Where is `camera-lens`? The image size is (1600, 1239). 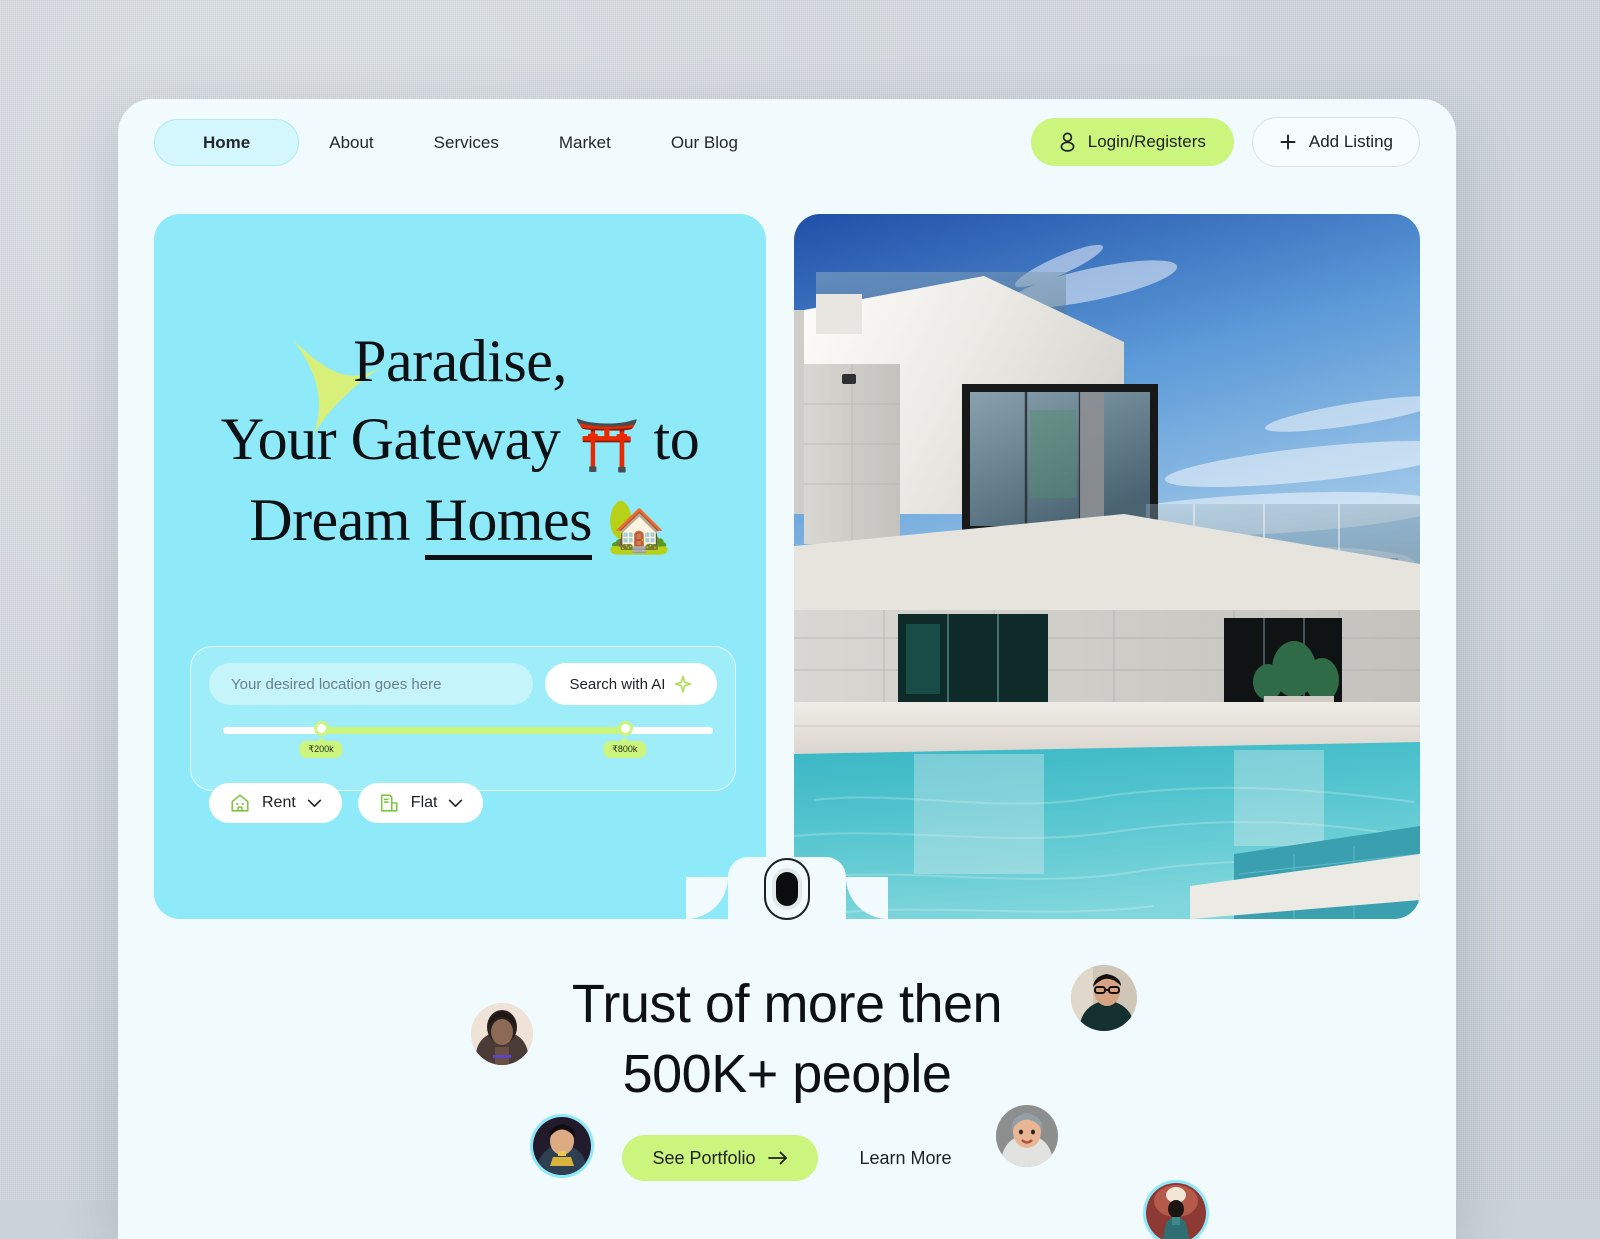
camera-lens is located at coordinates (787, 889).